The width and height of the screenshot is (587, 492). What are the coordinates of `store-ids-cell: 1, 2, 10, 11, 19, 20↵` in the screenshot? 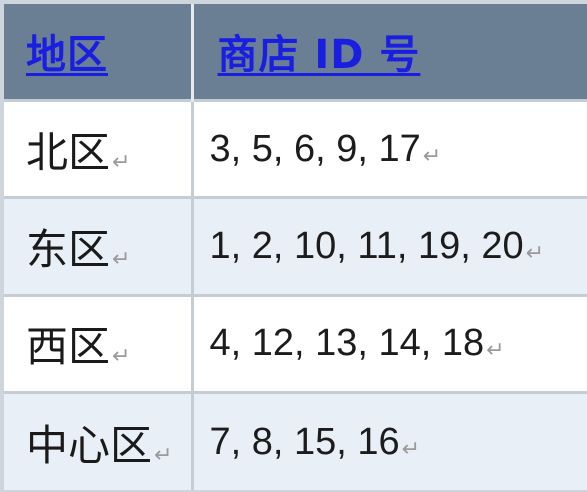 It's located at (389, 246).